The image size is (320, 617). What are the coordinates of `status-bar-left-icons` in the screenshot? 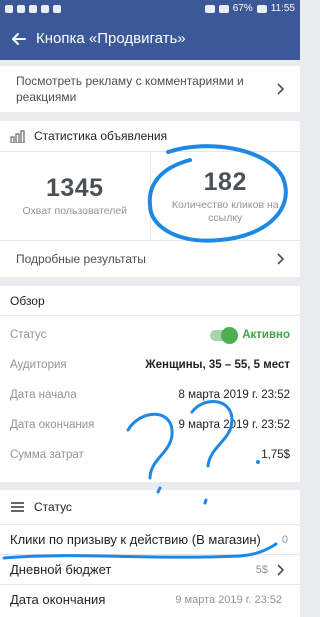 It's located at (33, 8).